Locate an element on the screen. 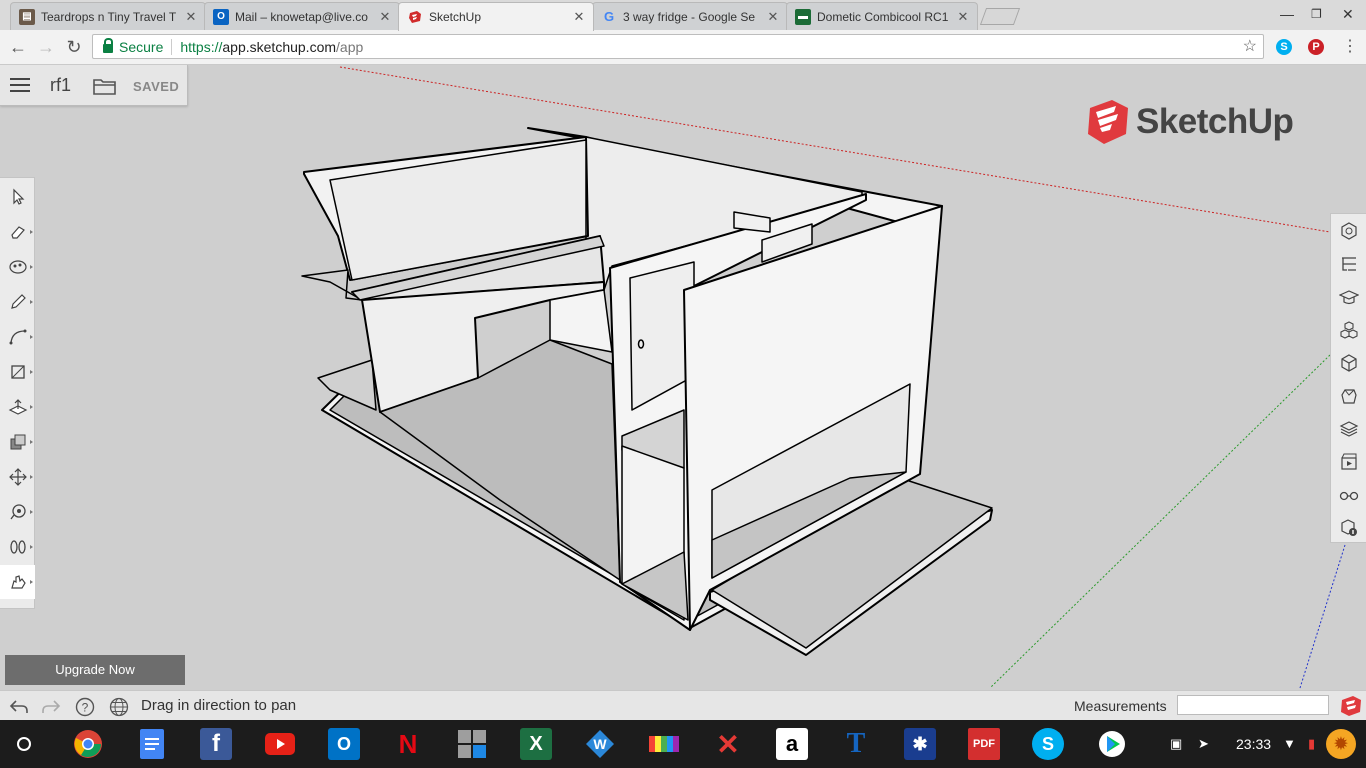 This screenshot has height=768, width=1366. tape-measure-tool is located at coordinates (17, 512).